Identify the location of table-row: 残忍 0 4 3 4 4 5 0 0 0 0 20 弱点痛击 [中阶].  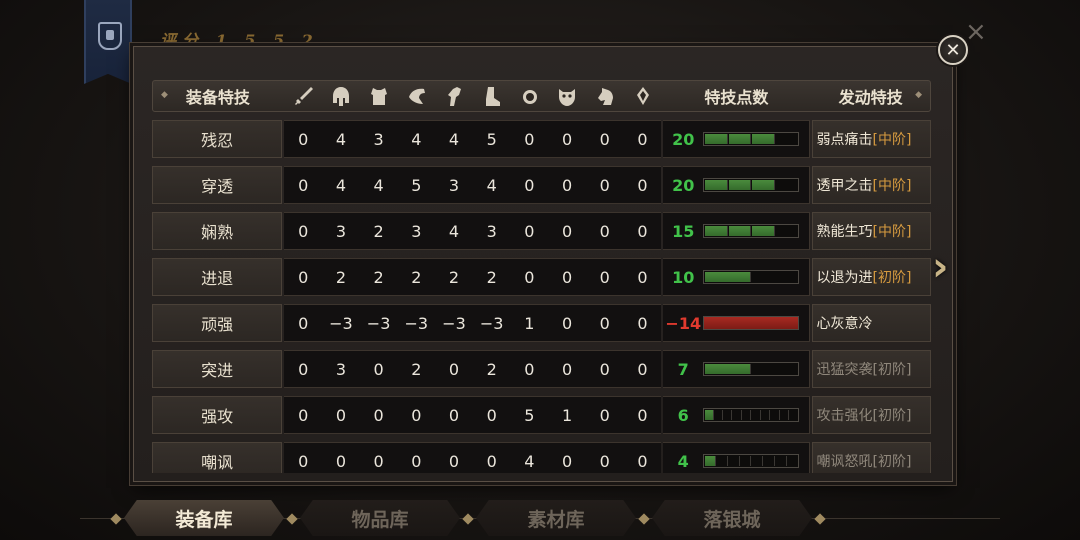
(541, 139).